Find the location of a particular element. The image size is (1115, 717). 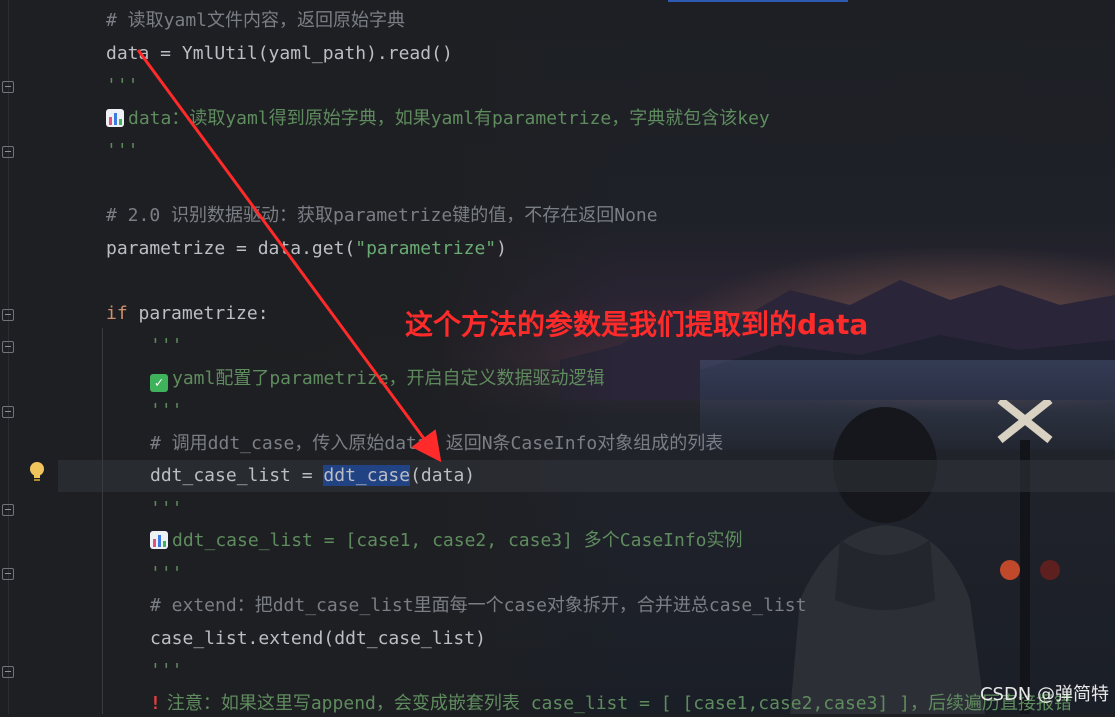

watermark: CSDN @弹简特 is located at coordinates (1044, 694).